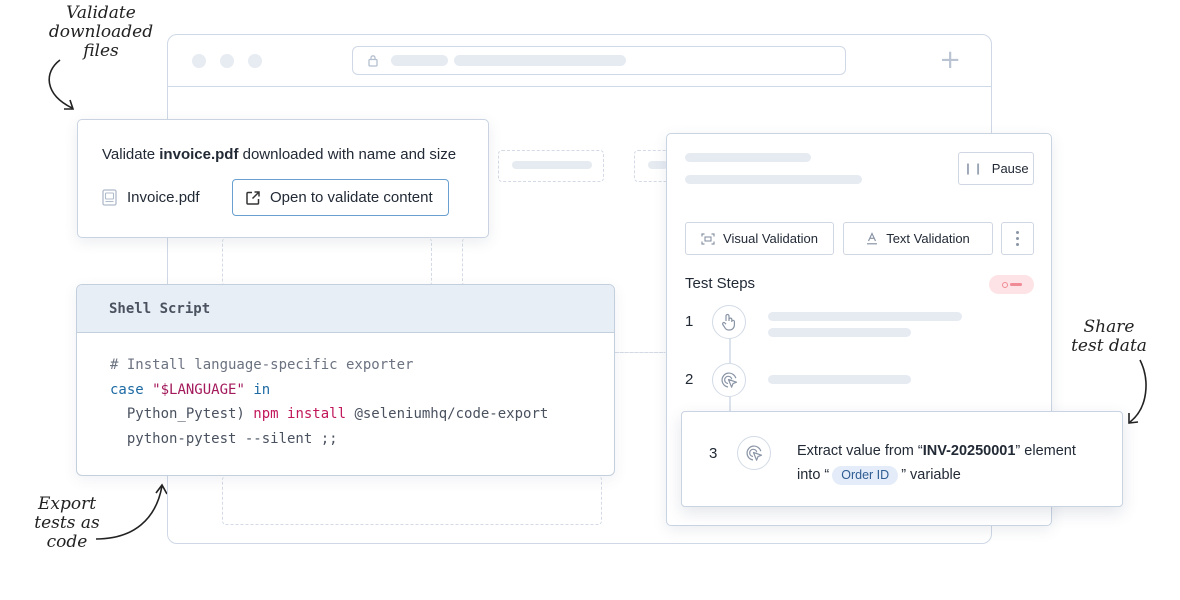 Image resolution: width=1180 pixels, height=600 pixels. What do you see at coordinates (931, 475) in the screenshot?
I see `step-text: ” variable` at bounding box center [931, 475].